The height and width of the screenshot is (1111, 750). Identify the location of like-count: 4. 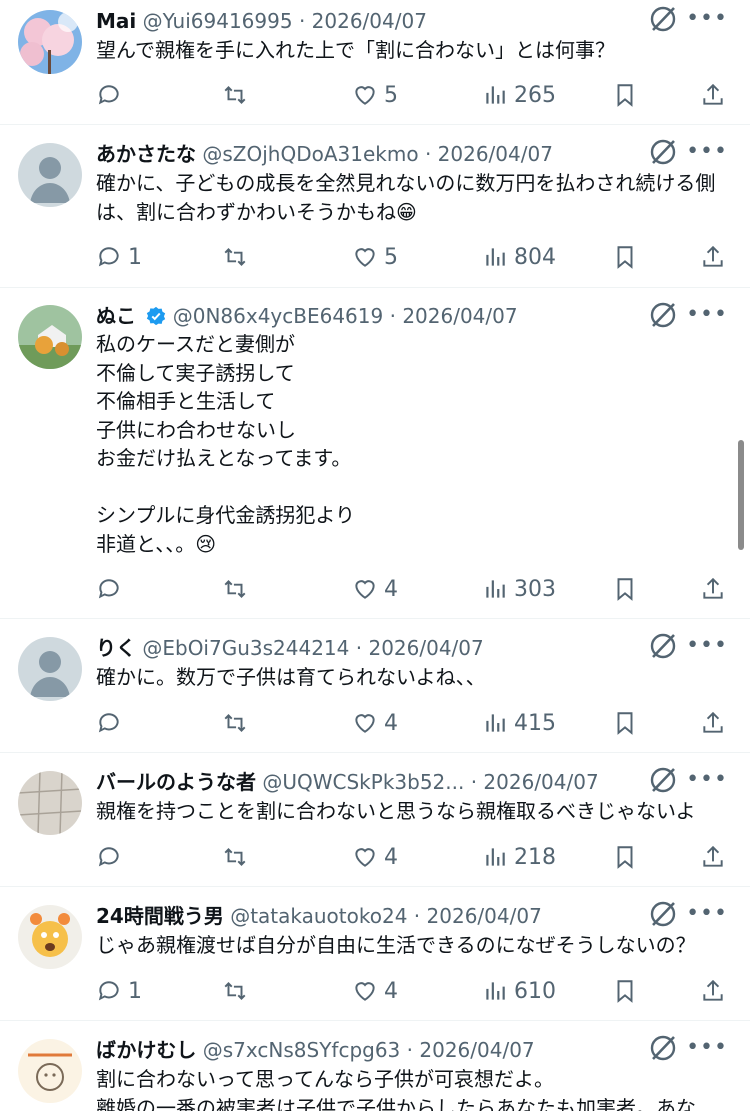
(391, 991).